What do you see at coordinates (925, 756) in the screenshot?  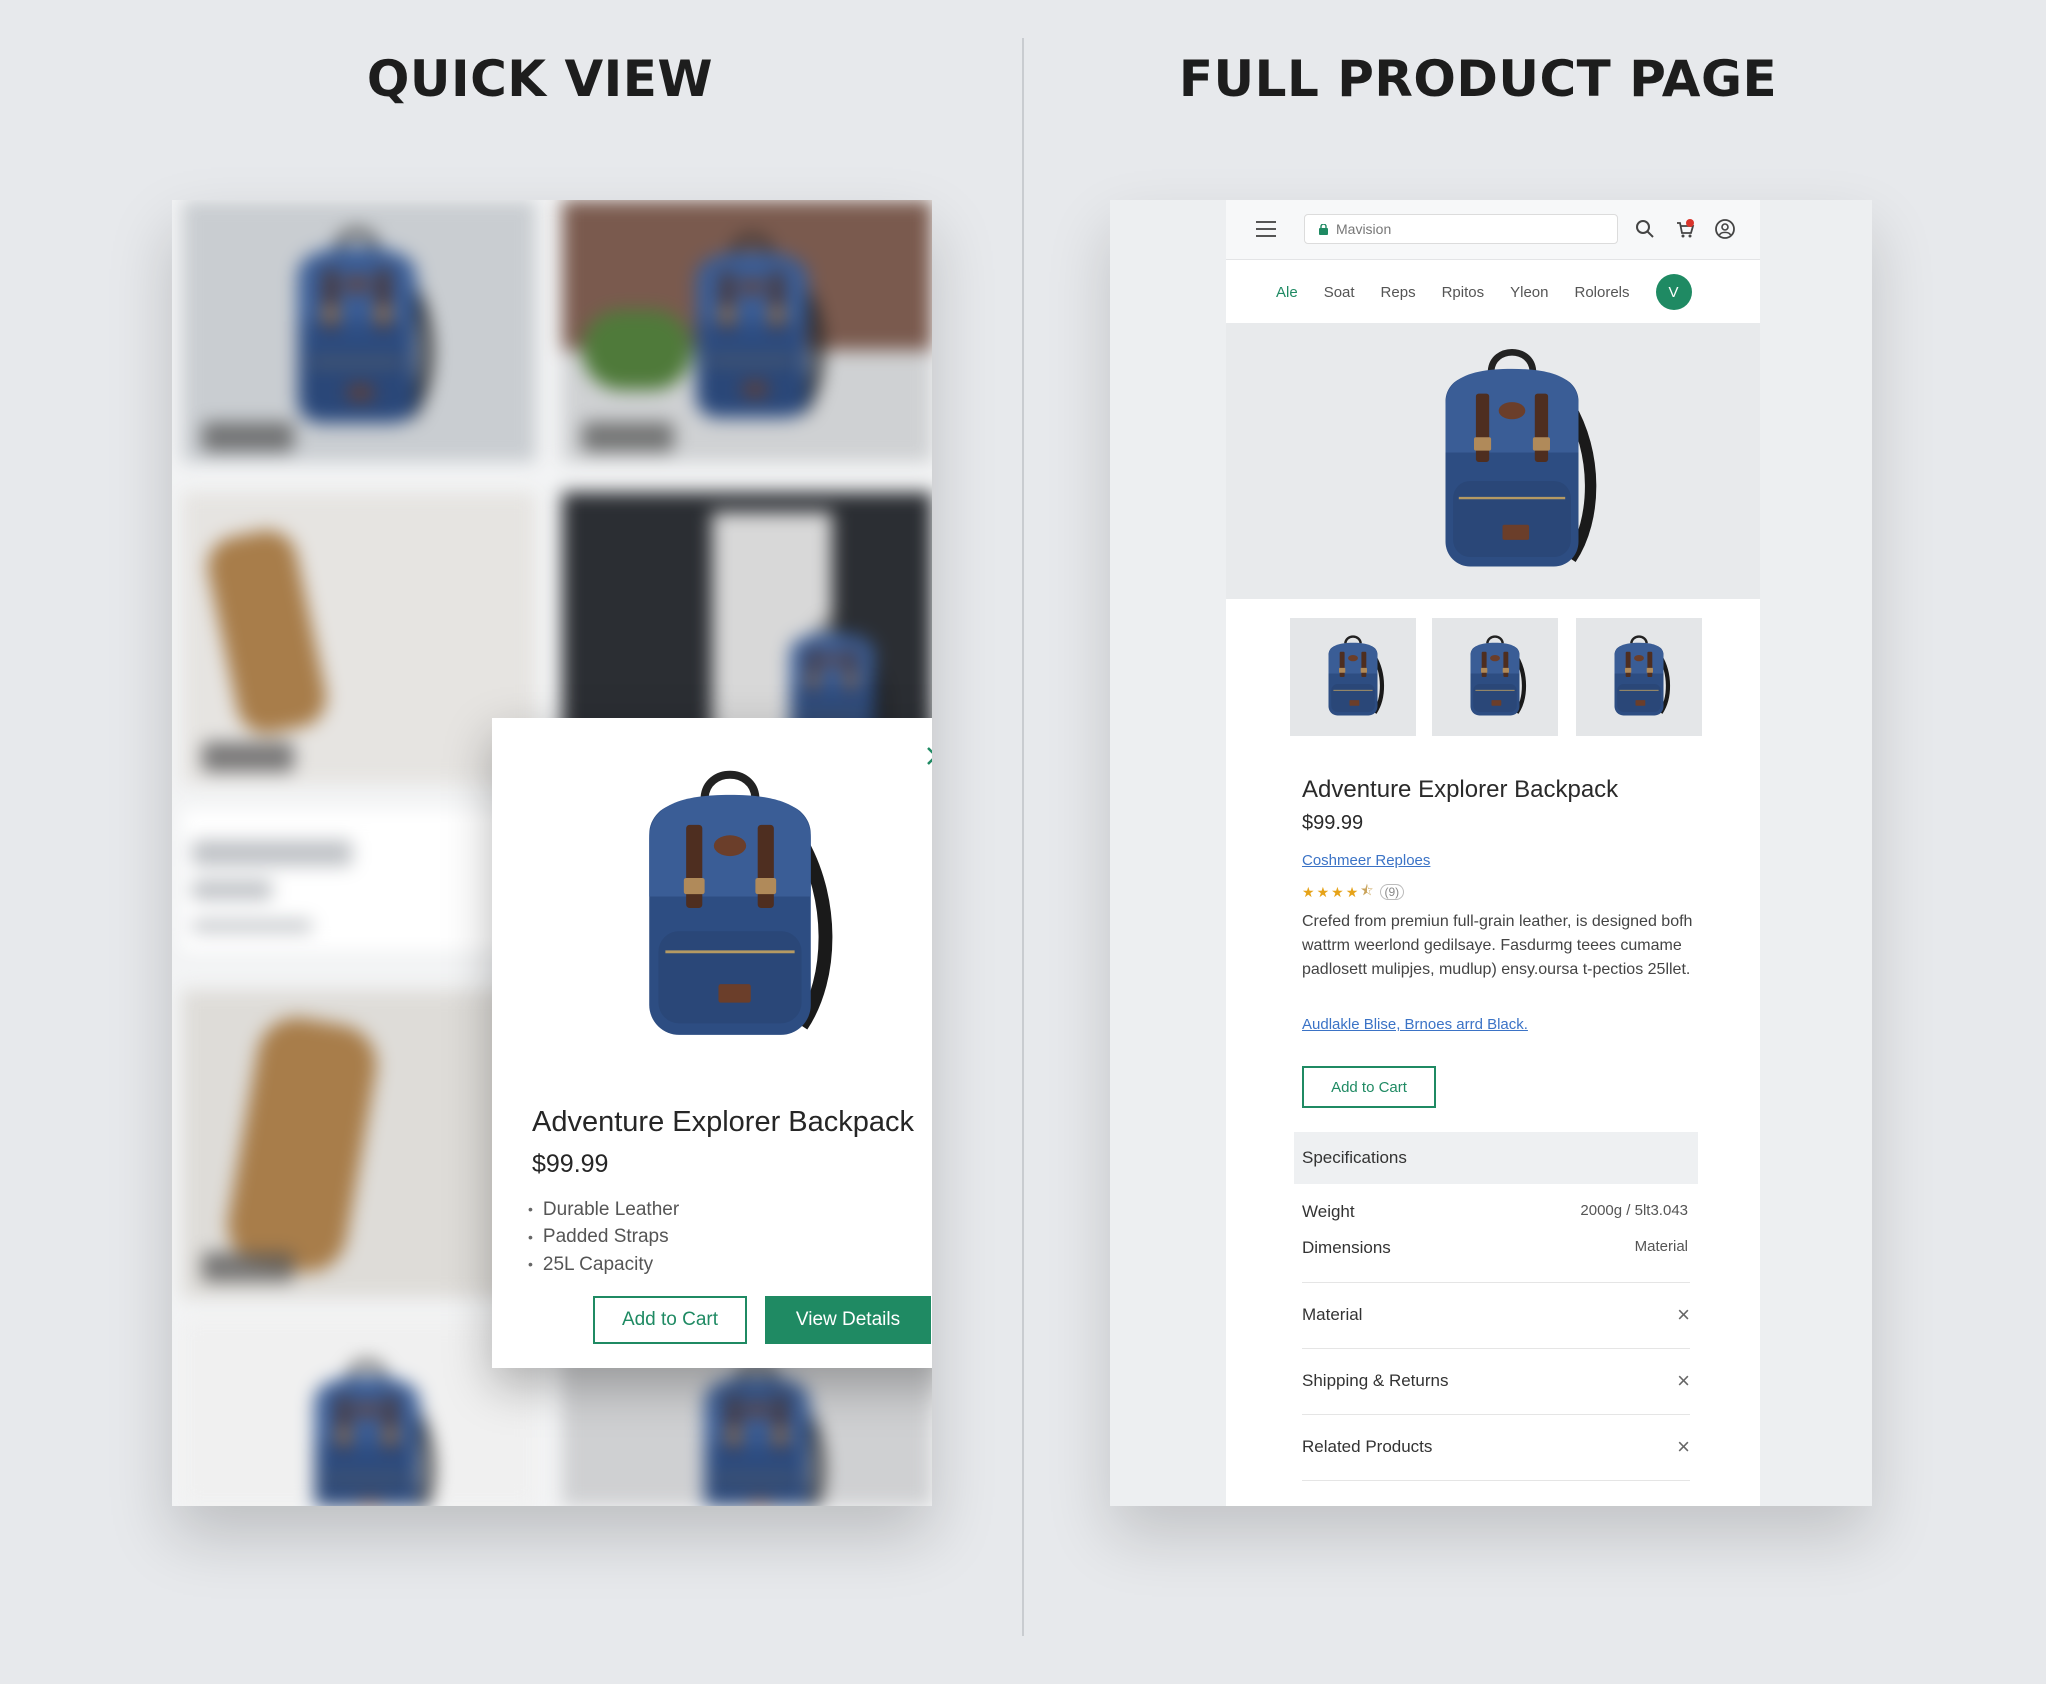 I see `close-icon` at bounding box center [925, 756].